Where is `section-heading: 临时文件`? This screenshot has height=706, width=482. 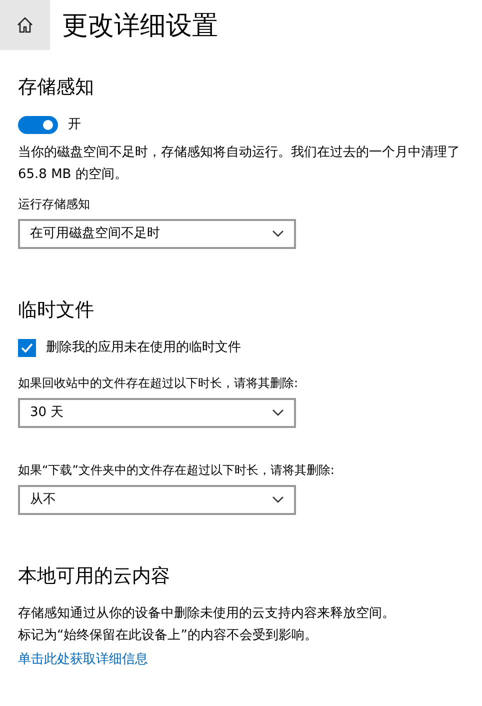 section-heading: 临时文件 is located at coordinates (56, 310).